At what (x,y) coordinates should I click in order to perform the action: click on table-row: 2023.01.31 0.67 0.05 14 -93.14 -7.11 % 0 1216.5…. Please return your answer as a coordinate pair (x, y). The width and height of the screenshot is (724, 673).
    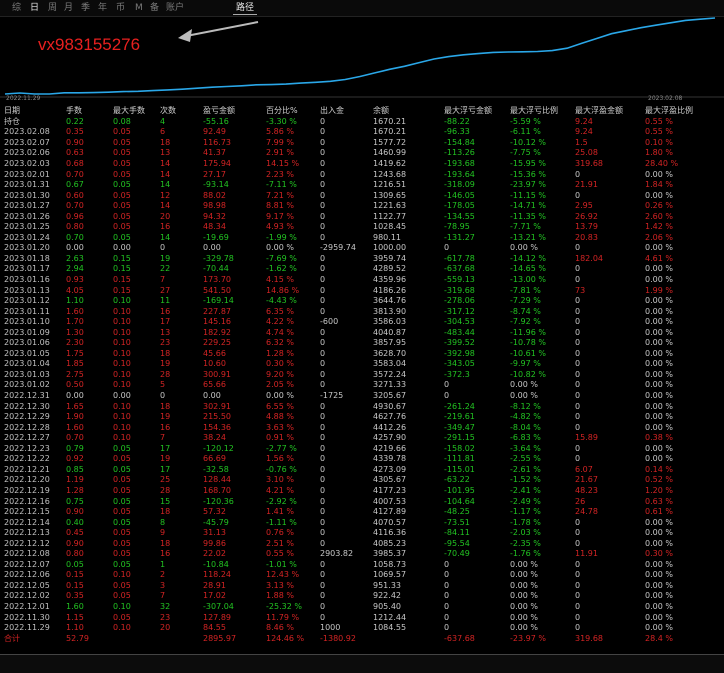
    Looking at the image, I should click on (359, 185).